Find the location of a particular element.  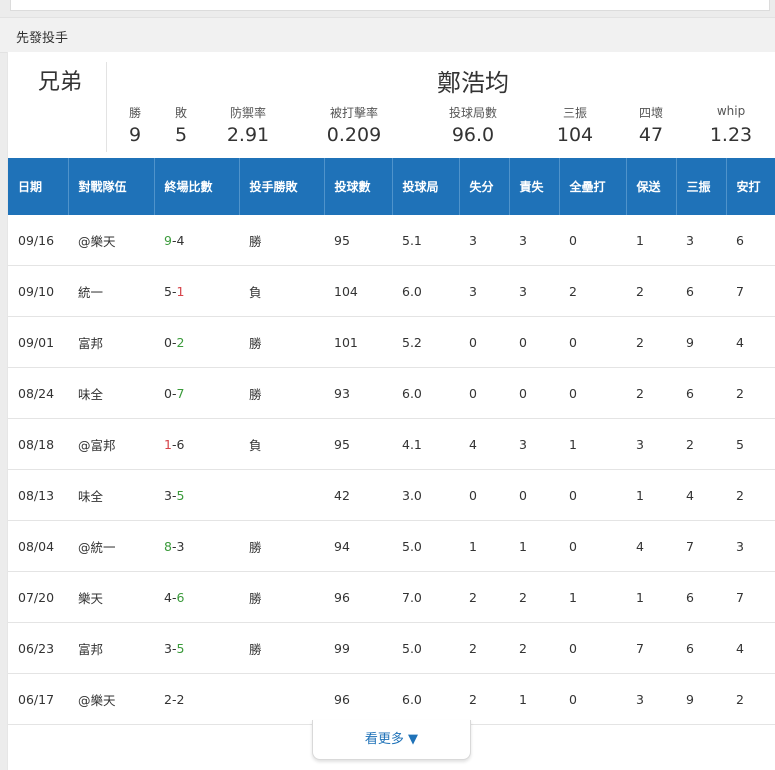

col-header-innings: 投球局 is located at coordinates (426, 186).